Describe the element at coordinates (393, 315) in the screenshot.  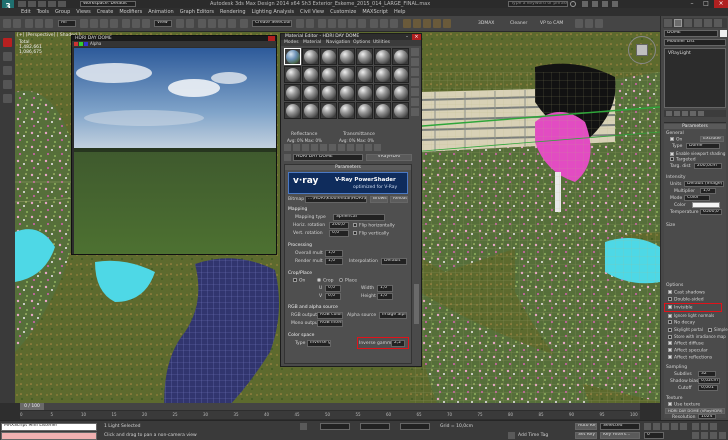
I see `alpha-source-dropdown: Image alph` at that location.